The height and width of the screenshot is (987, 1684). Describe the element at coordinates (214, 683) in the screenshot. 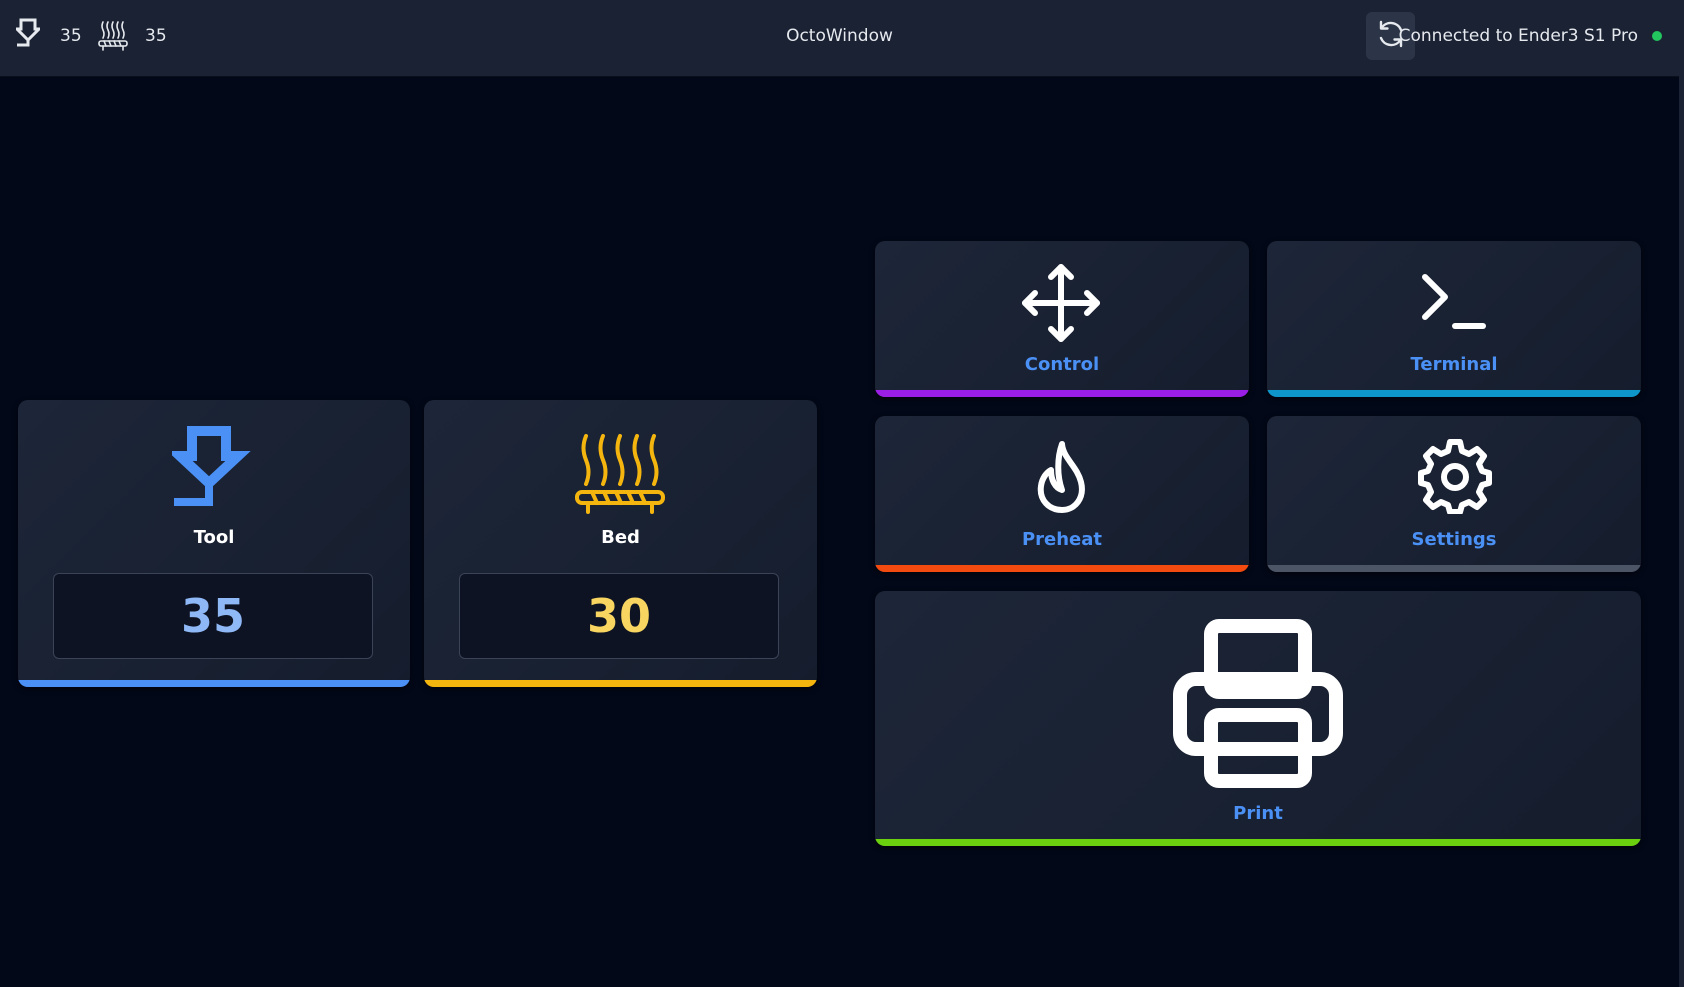

I see `tool-accent-bar` at that location.